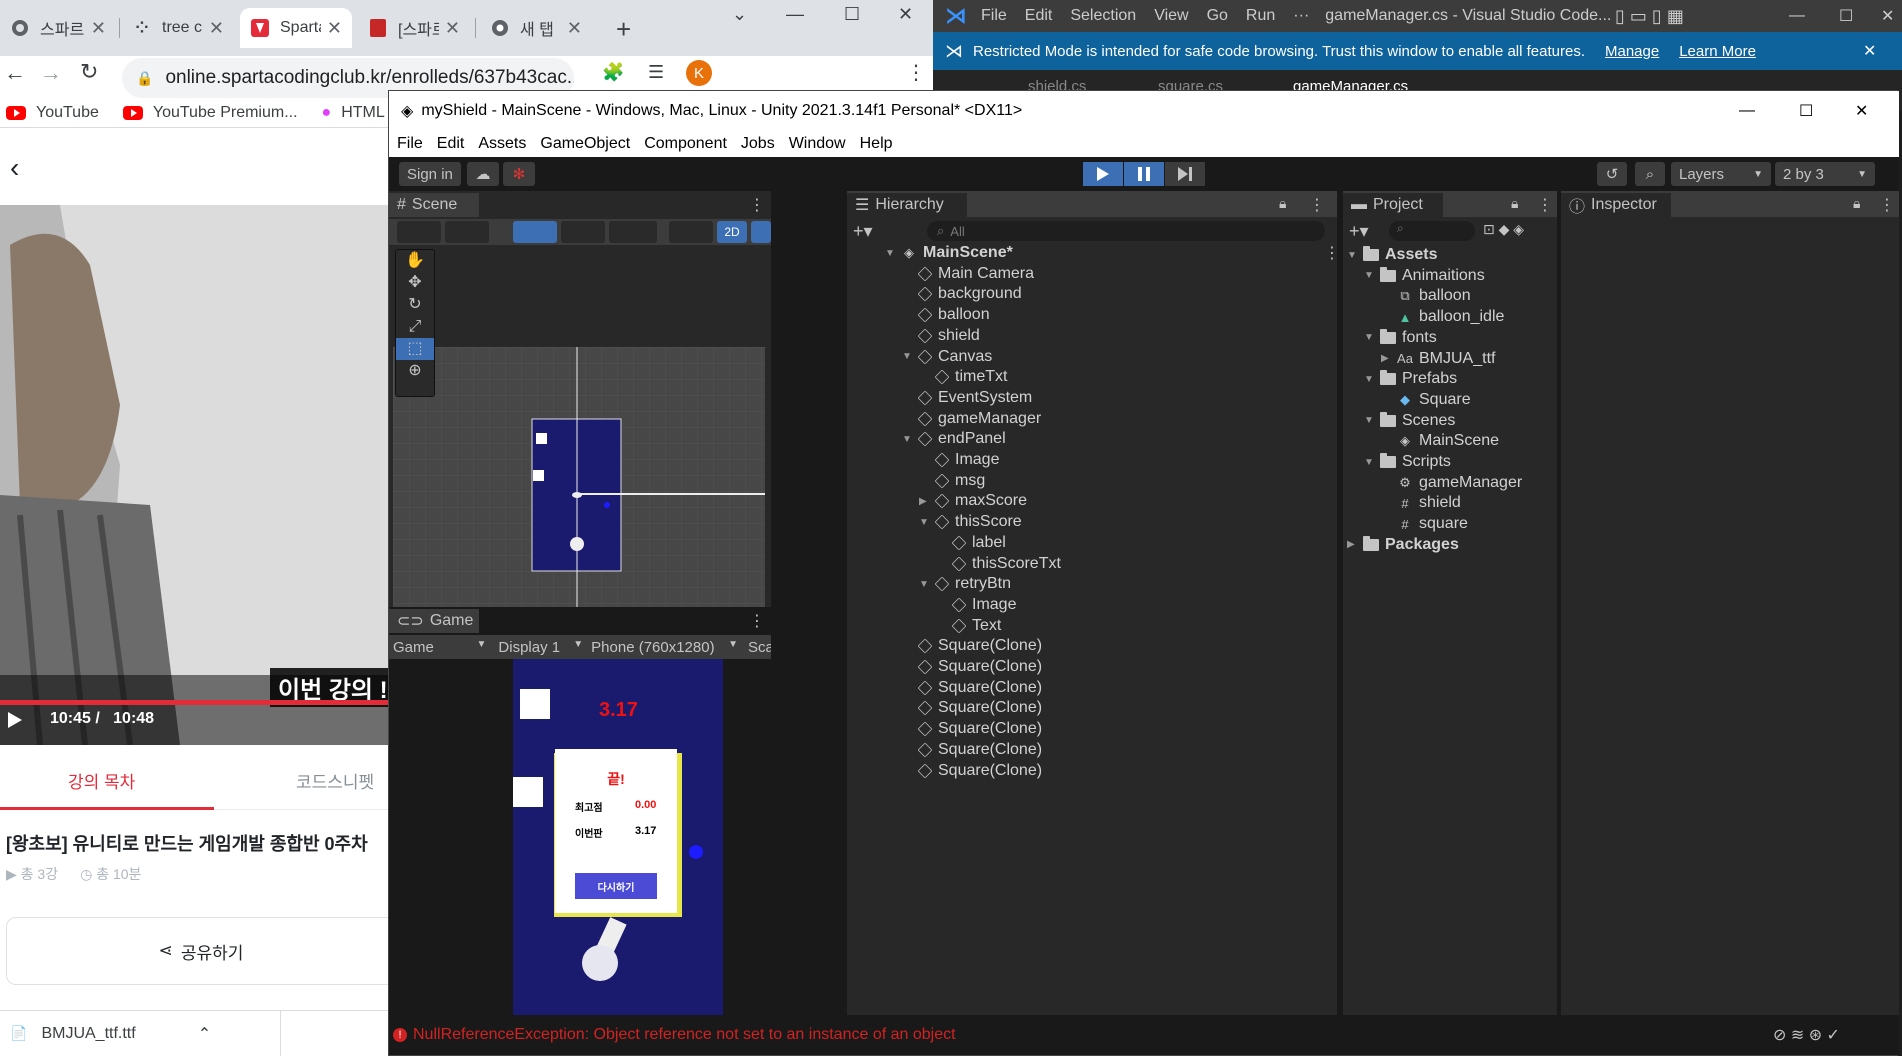  Describe the element at coordinates (1409, 421) in the screenshot. I see `project-item: ▼ Scenes` at that location.